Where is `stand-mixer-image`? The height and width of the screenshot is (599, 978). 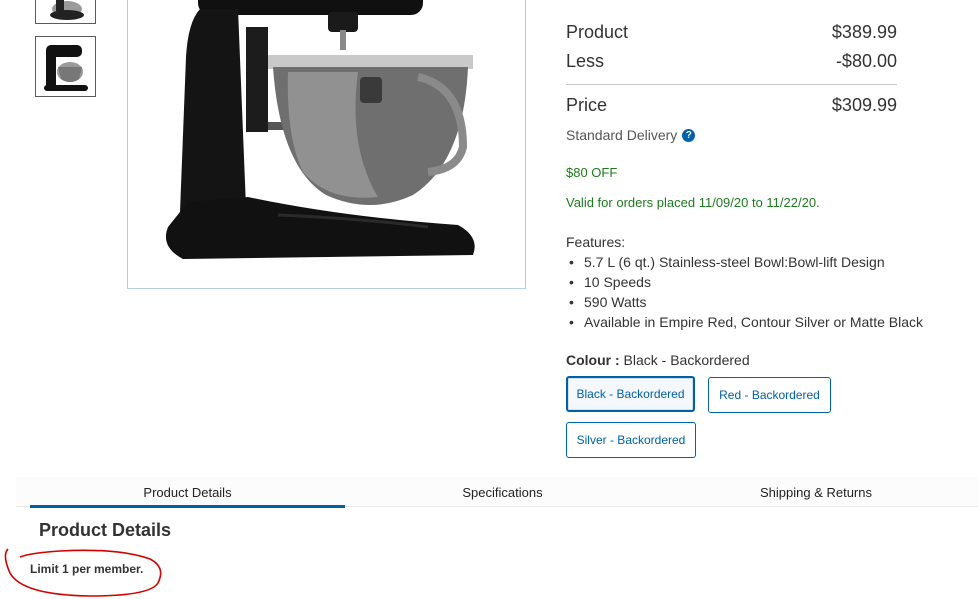
stand-mixer-image is located at coordinates (320, 129).